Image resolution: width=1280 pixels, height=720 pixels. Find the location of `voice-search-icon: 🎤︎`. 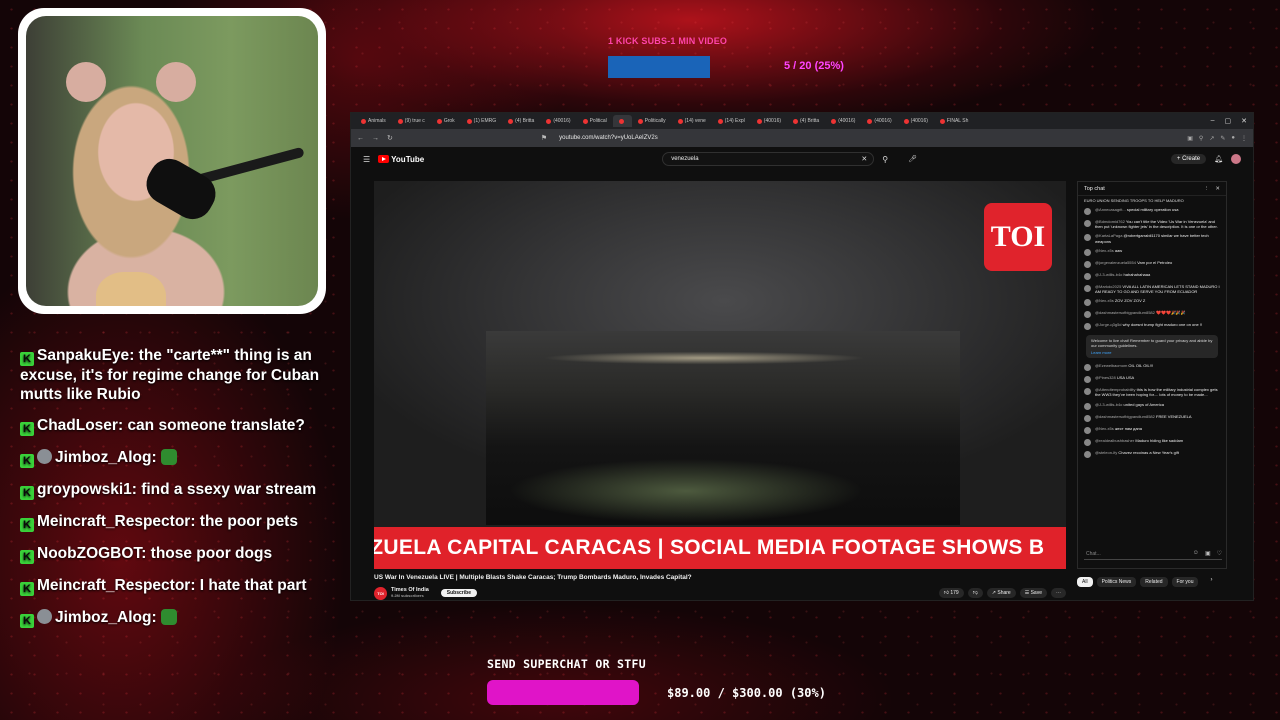

voice-search-icon: 🎤︎ is located at coordinates (912, 159).